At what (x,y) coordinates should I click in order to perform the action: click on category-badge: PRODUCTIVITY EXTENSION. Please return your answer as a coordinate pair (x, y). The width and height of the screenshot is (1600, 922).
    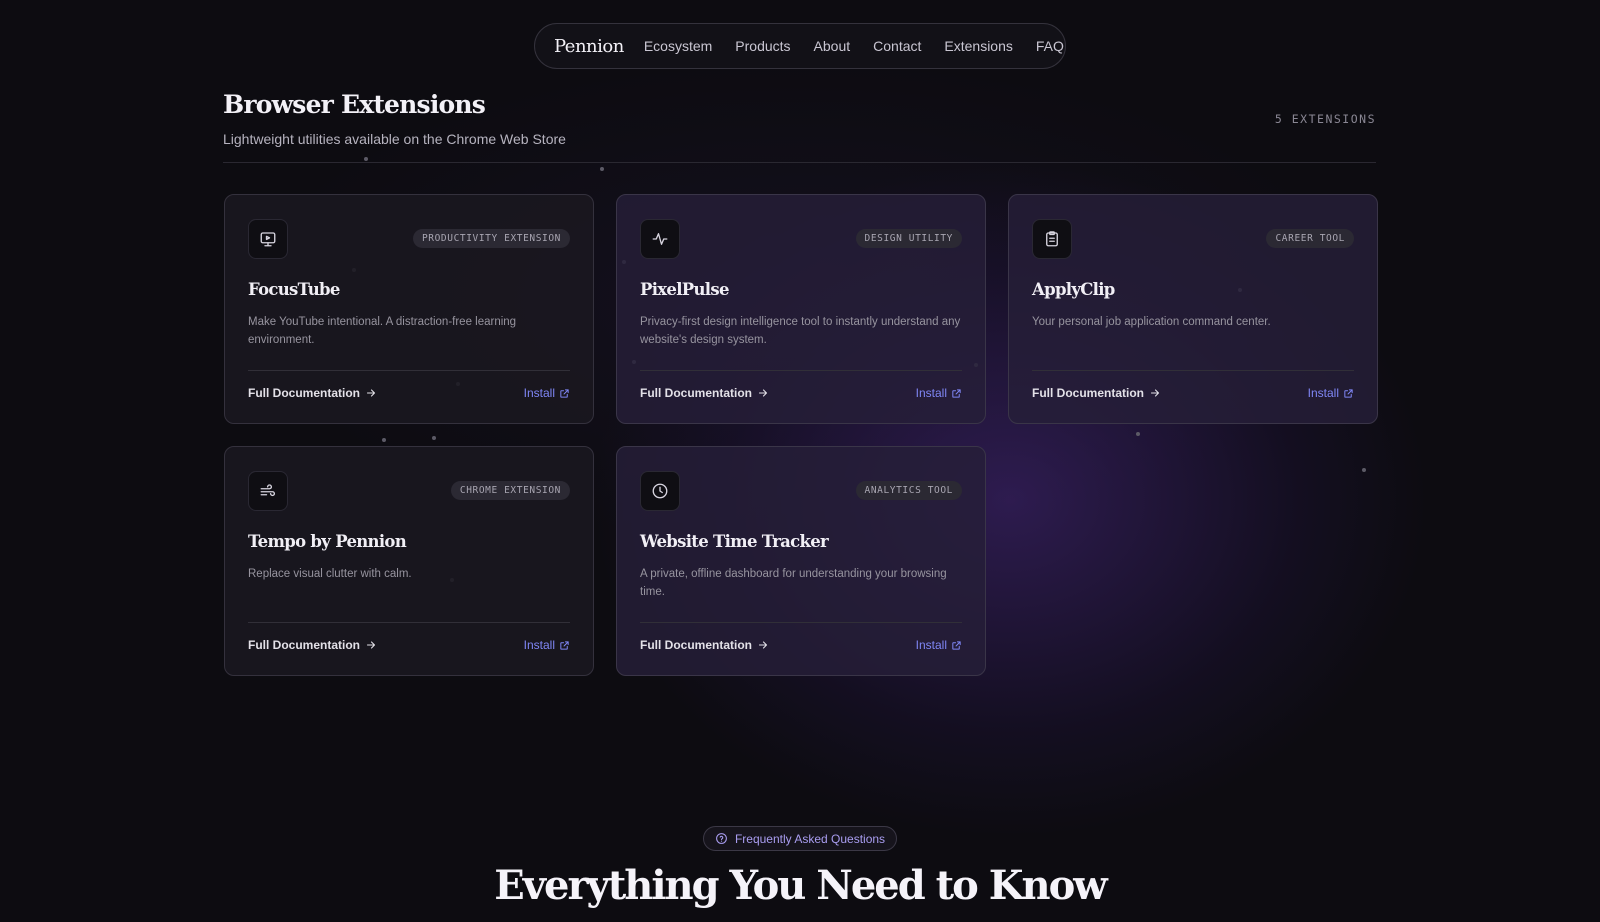
    Looking at the image, I should click on (491, 238).